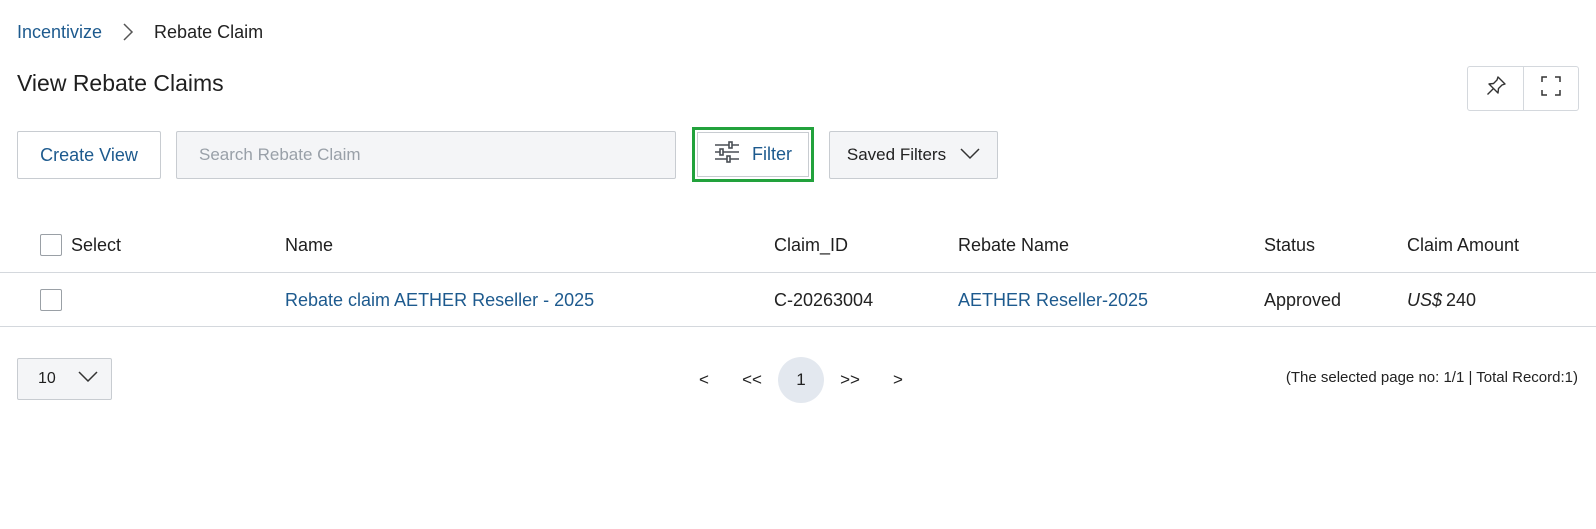  I want to click on currency-code: US$, so click(1425, 299).